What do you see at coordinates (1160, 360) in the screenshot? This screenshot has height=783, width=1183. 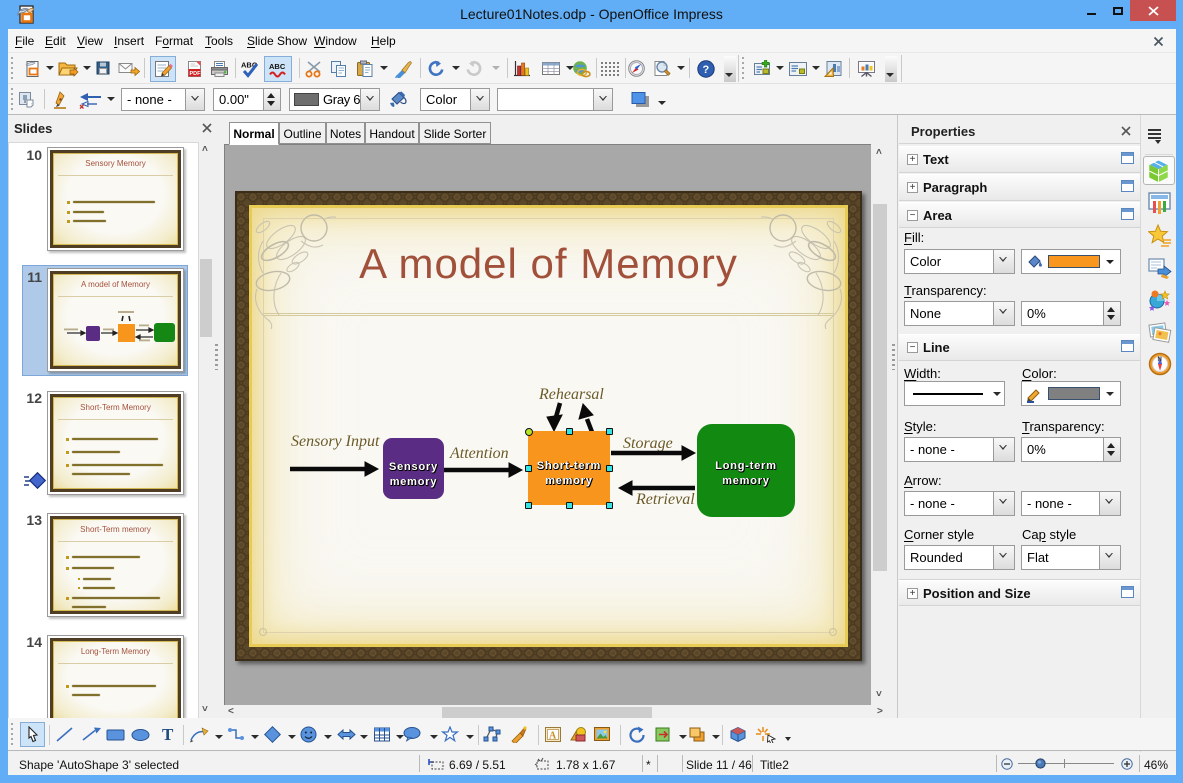 I see `svg-text: N` at bounding box center [1160, 360].